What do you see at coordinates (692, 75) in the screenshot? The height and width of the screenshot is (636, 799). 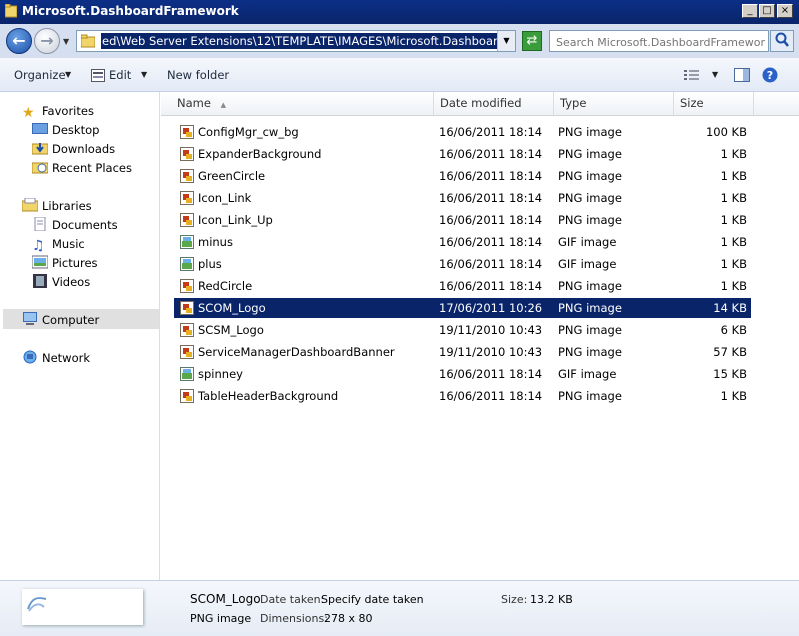 I see `views-icon` at bounding box center [692, 75].